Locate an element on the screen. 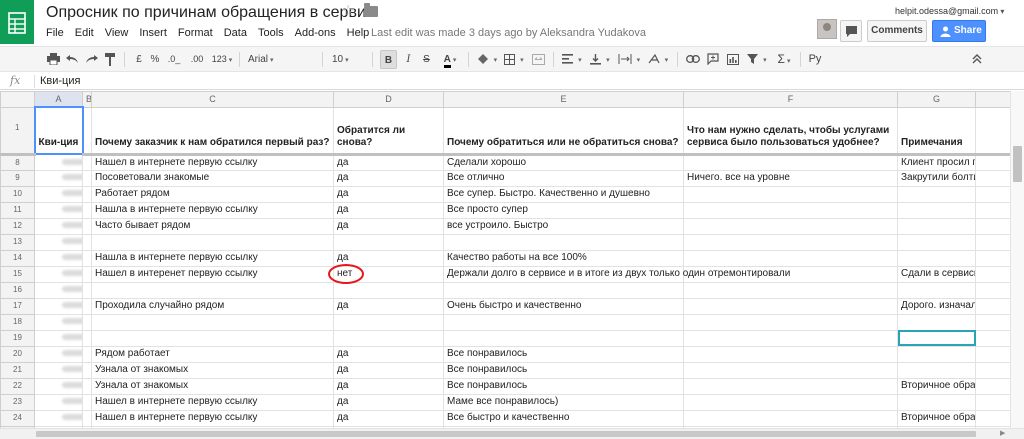  cell-e: Сделали хорошо is located at coordinates (563, 162).